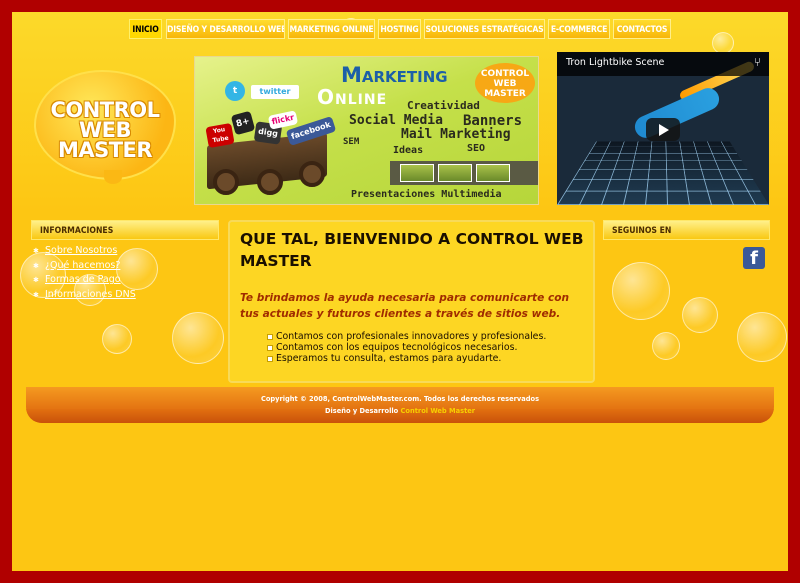 This screenshot has width=800, height=583. What do you see at coordinates (686, 230) in the screenshot?
I see `seguinos-en-heading: SEGUINOS EN` at bounding box center [686, 230].